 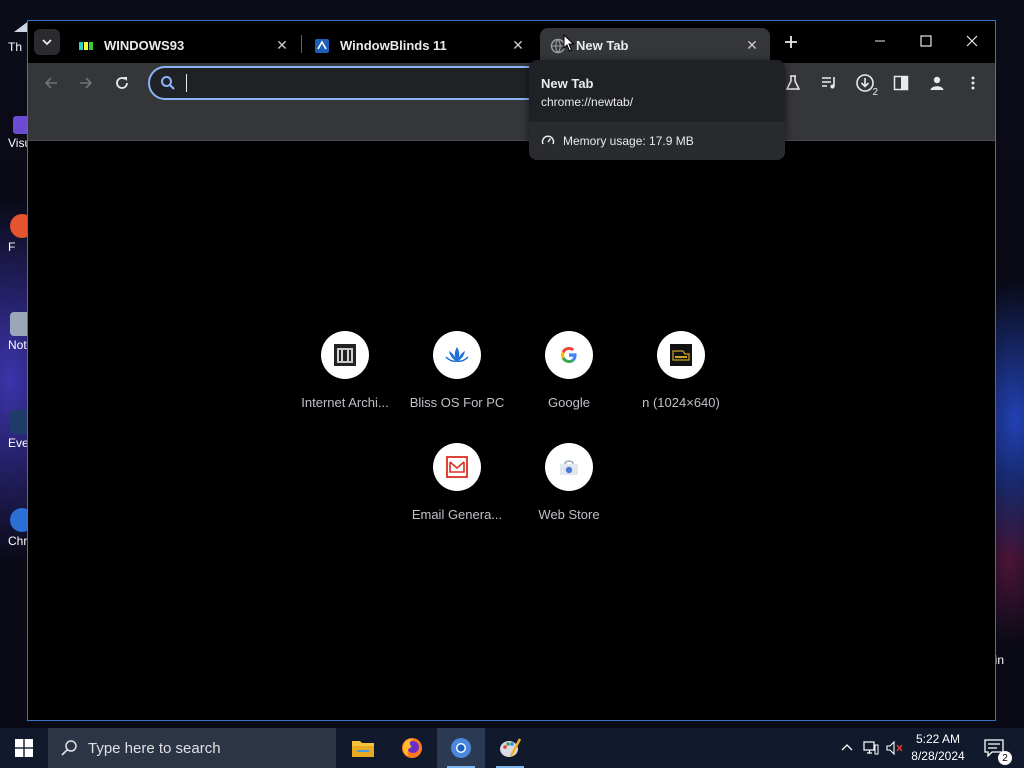 I want to click on minimize-icon, so click(x=880, y=41).